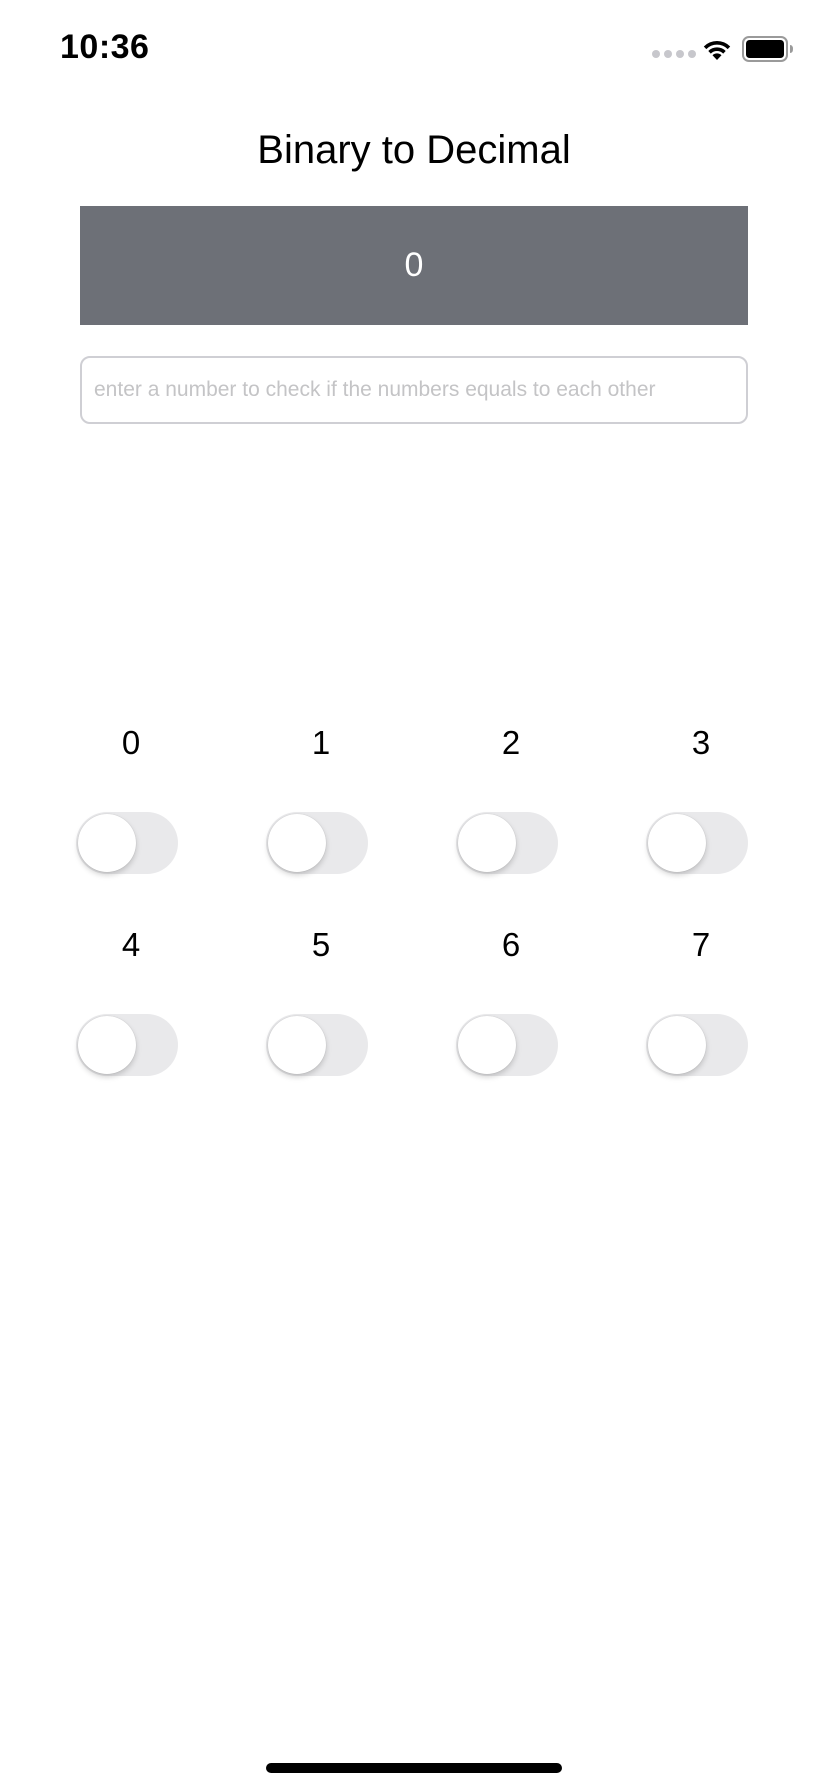 The height and width of the screenshot is (1792, 828). What do you see at coordinates (414, 50) in the screenshot?
I see `status-bar: 10:36` at bounding box center [414, 50].